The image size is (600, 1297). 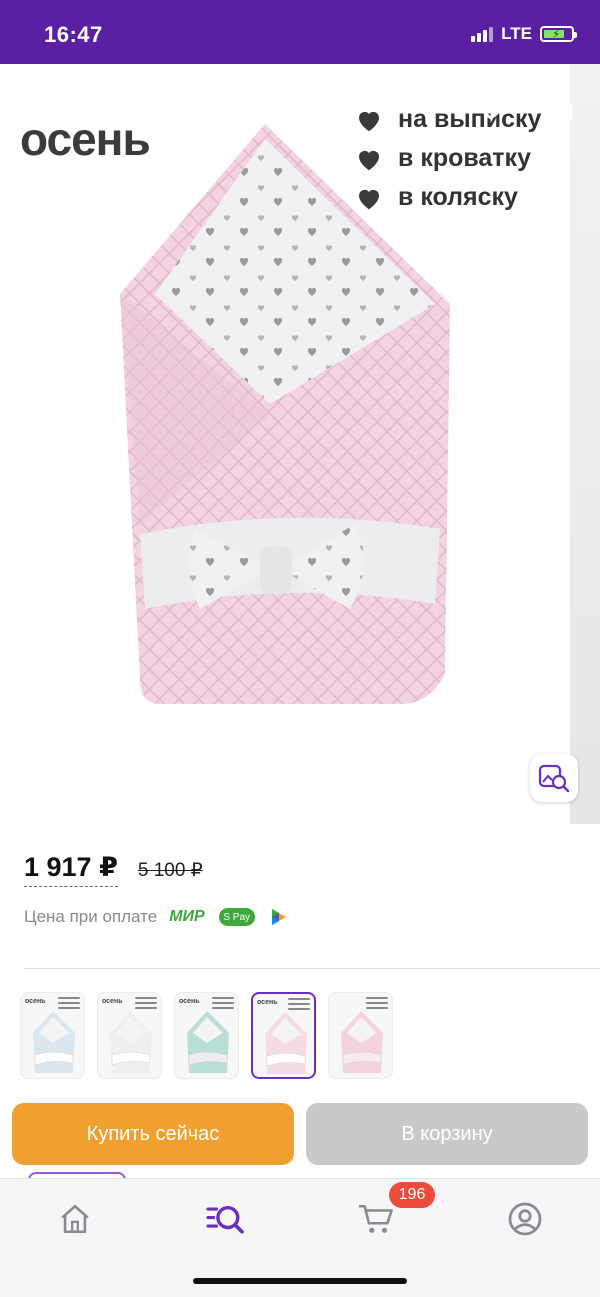 I want to click on price-row: 1 917 ₽ 5 100 ₽, so click(x=113, y=869).